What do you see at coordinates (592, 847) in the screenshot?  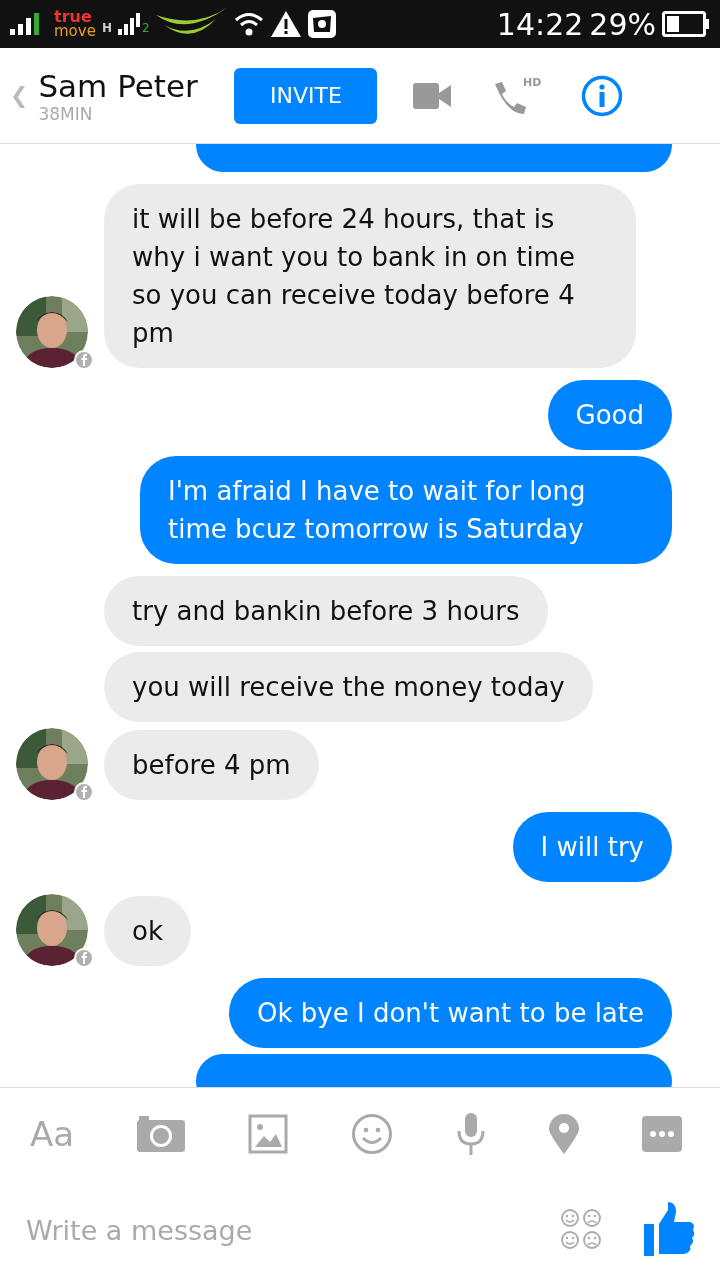 I see `message-bubble: I will try` at bounding box center [592, 847].